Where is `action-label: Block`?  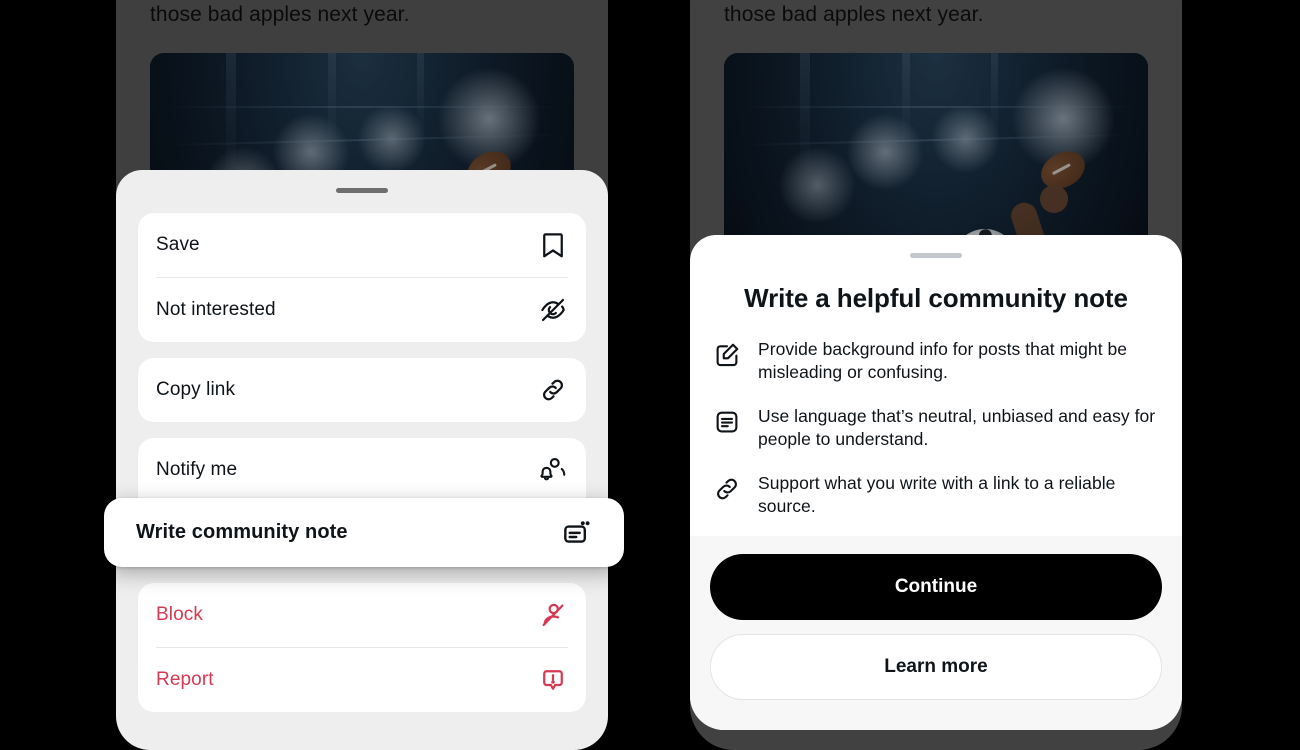
action-label: Block is located at coordinates (179, 614).